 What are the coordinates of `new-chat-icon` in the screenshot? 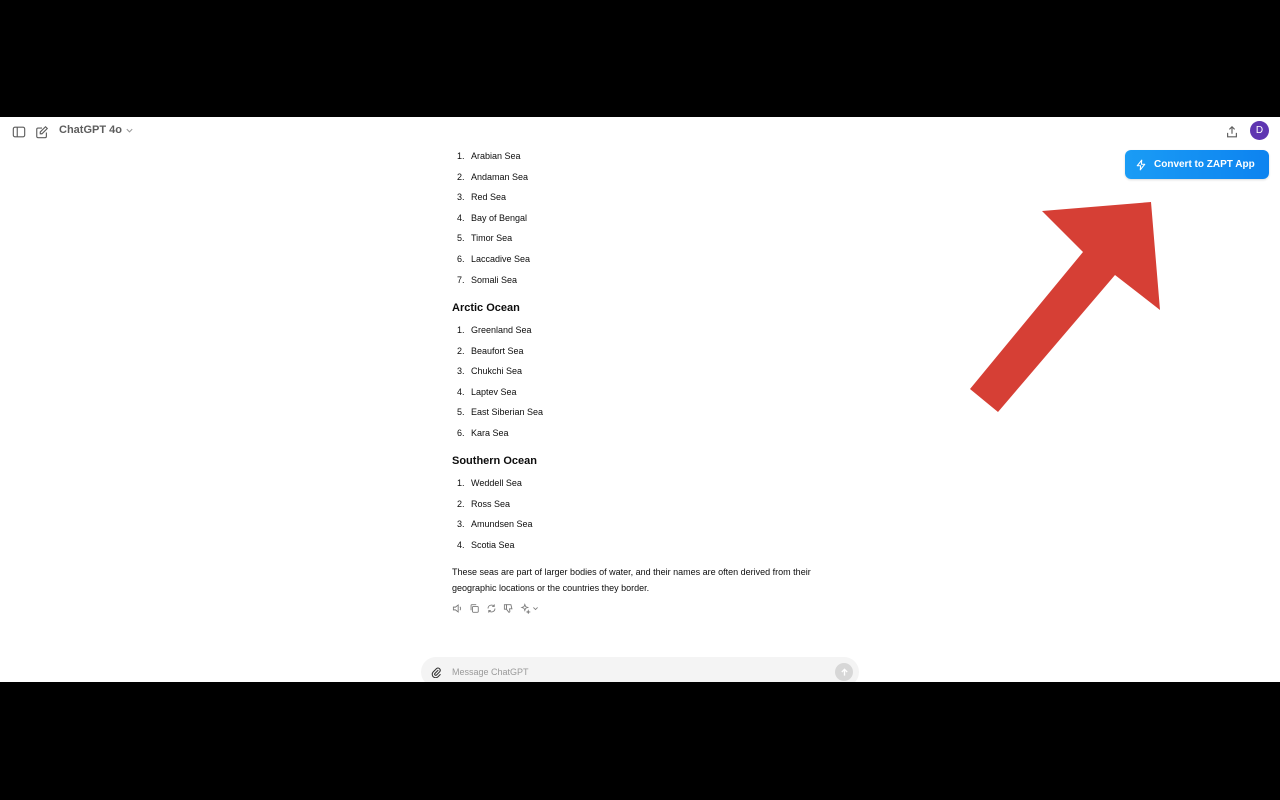 It's located at (42, 132).